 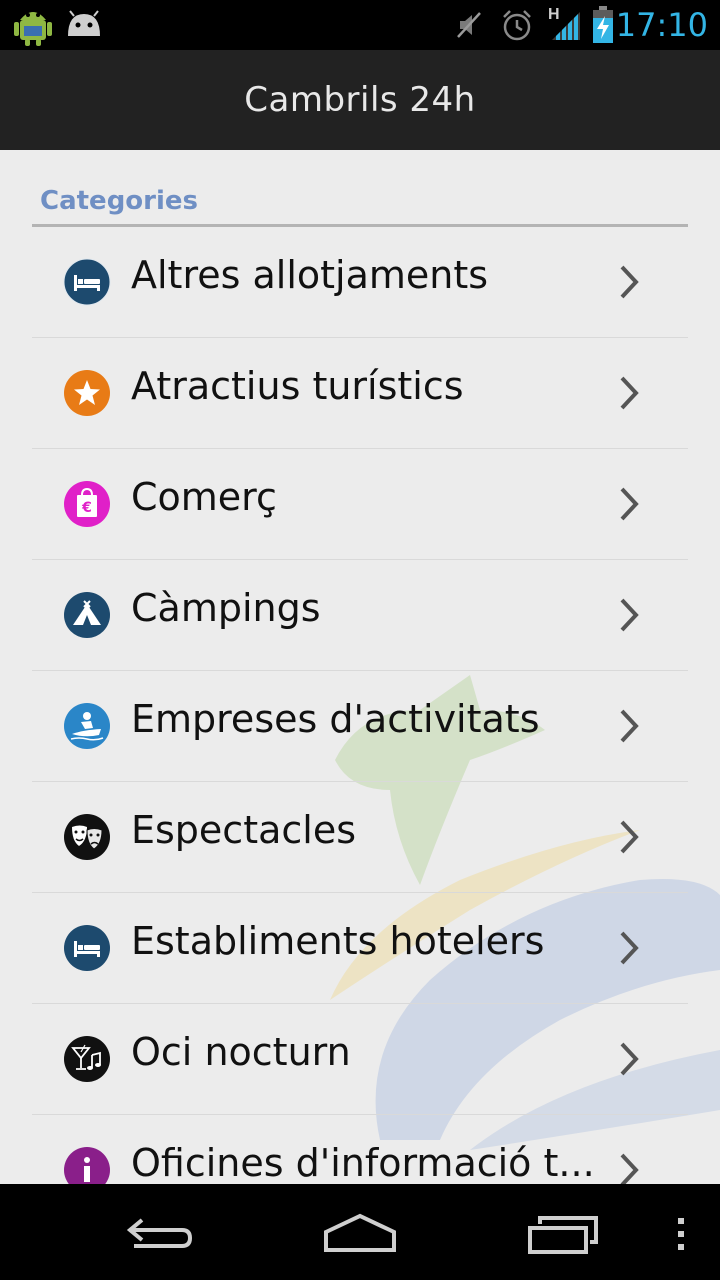 What do you see at coordinates (310, 275) in the screenshot?
I see `category-label: Altres allotjaments` at bounding box center [310, 275].